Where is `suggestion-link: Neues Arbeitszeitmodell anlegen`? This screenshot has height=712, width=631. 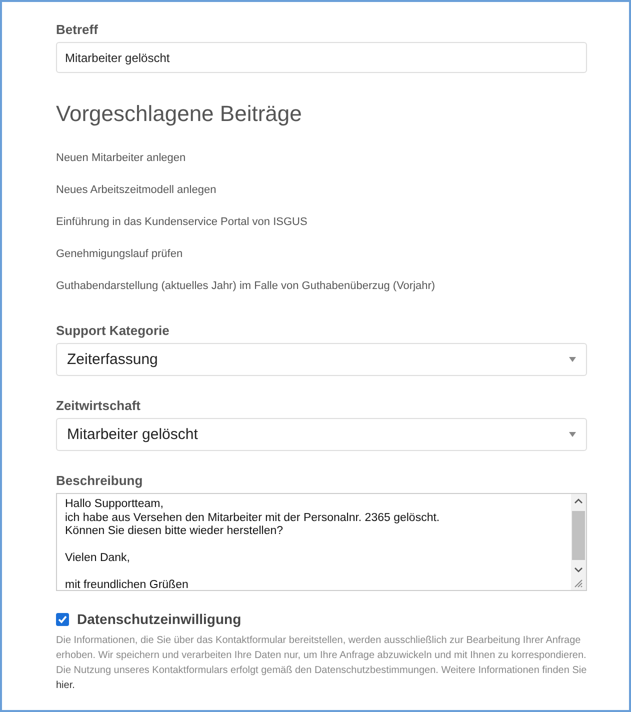
suggestion-link: Neues Arbeitszeitmodell anlegen is located at coordinates (136, 190).